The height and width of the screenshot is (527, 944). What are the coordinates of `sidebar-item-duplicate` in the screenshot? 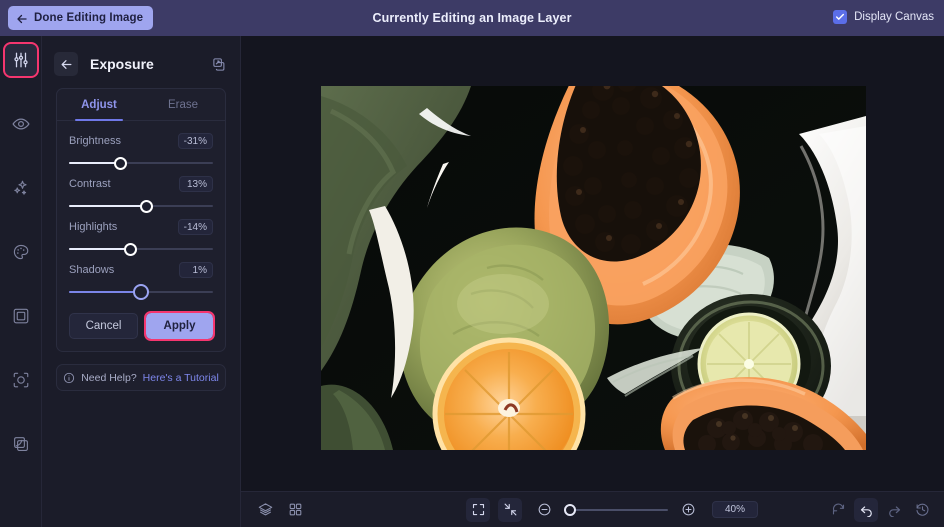 It's located at (21, 444).